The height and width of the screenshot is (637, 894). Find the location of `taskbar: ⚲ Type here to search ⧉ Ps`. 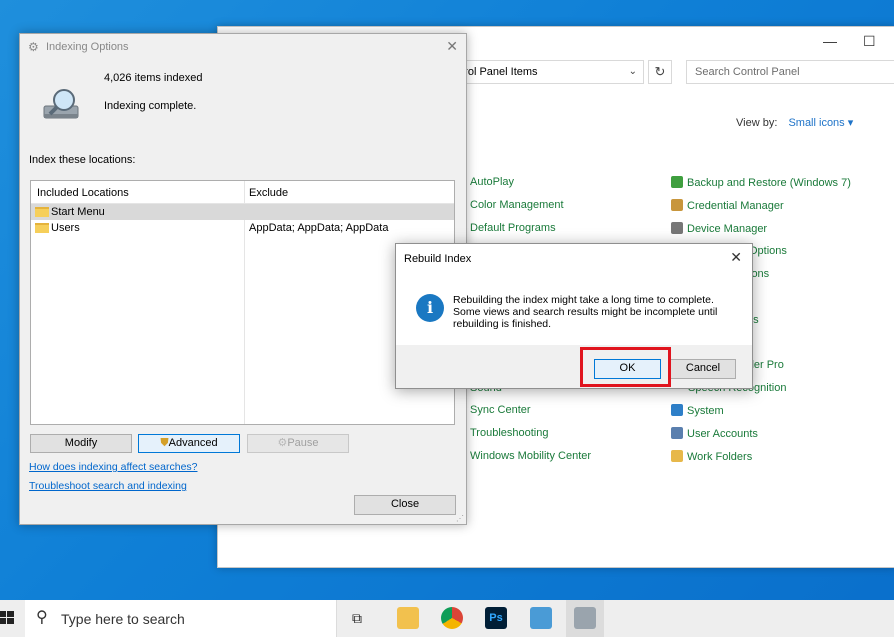

taskbar: ⚲ Type here to search ⧉ Ps is located at coordinates (447, 618).